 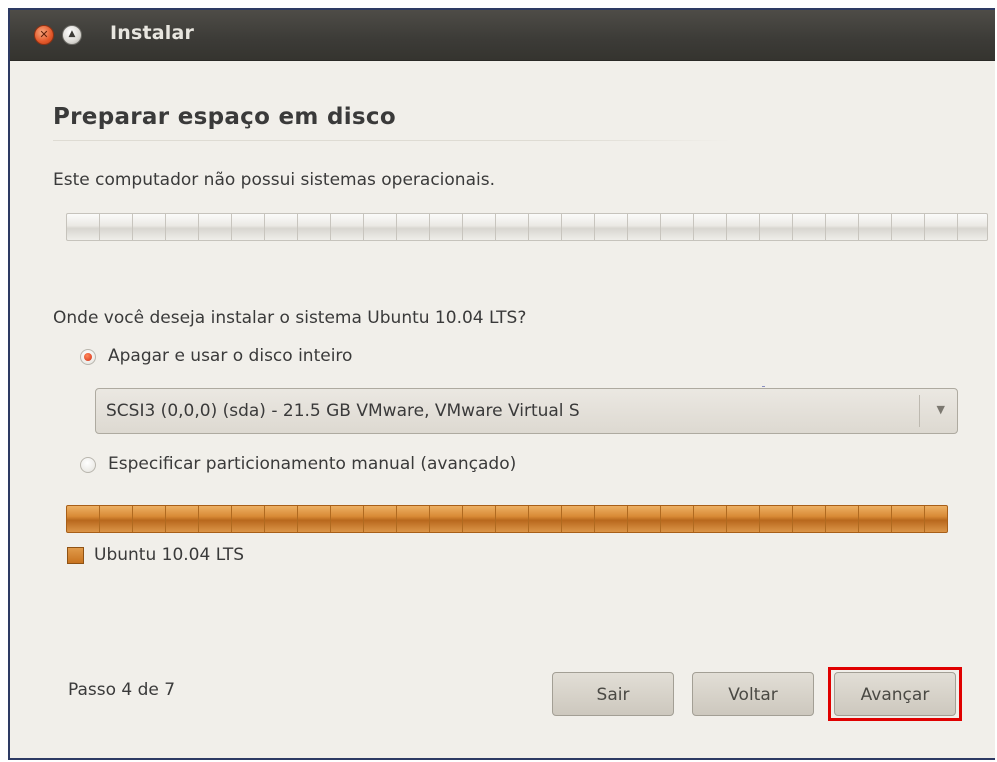 I want to click on chevron-up-icon: ▲, so click(x=72, y=34).